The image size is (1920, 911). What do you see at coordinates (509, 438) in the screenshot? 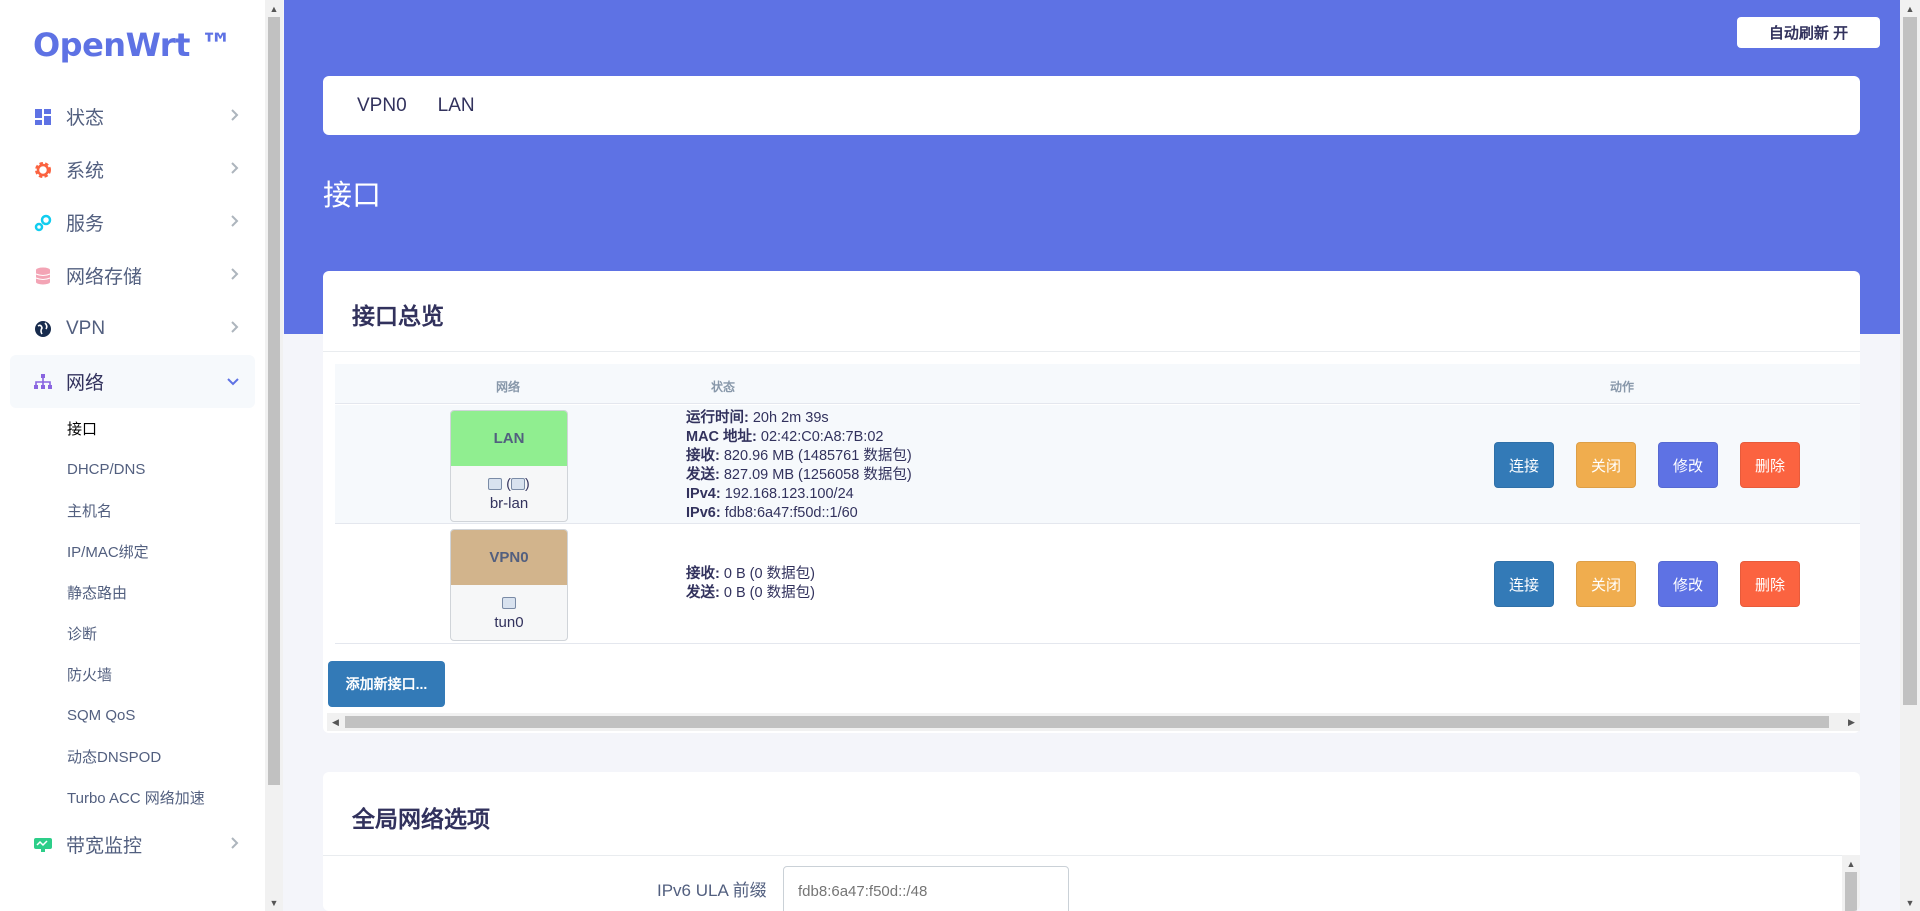
I see `interface-name: LAN` at bounding box center [509, 438].